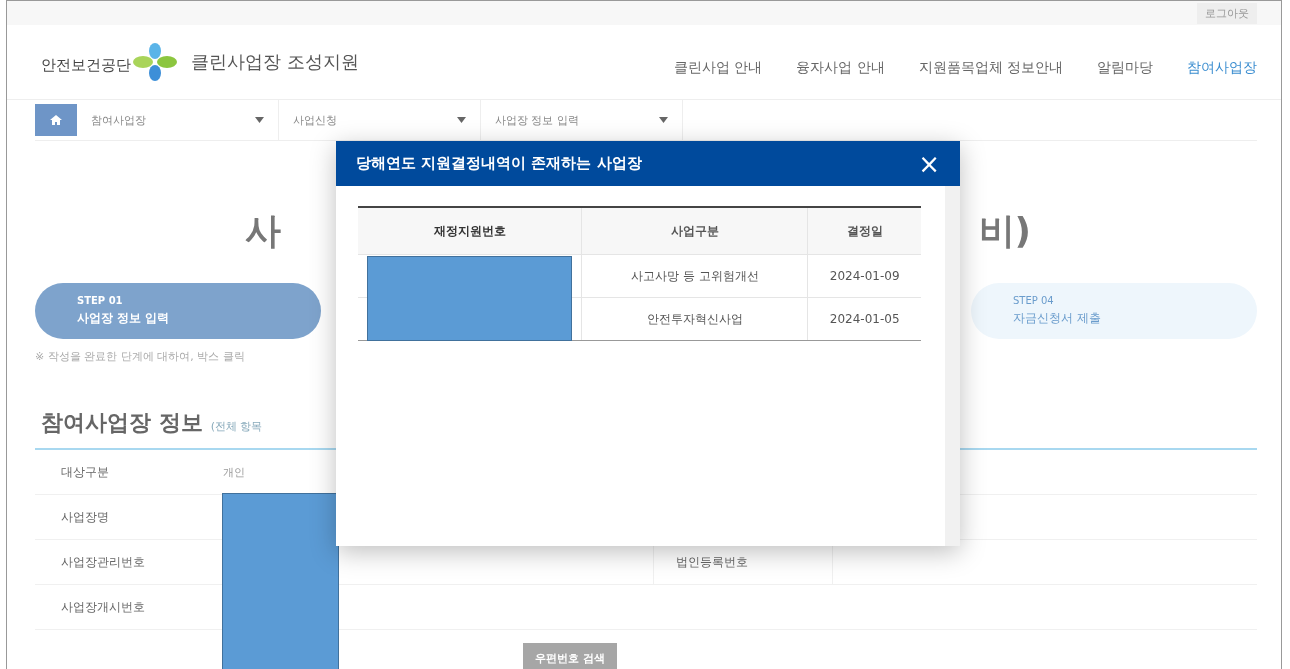 This screenshot has width=1290, height=669. What do you see at coordinates (990, 68) in the screenshot?
I see `nav-link: 지원품목업체 정보안내` at bounding box center [990, 68].